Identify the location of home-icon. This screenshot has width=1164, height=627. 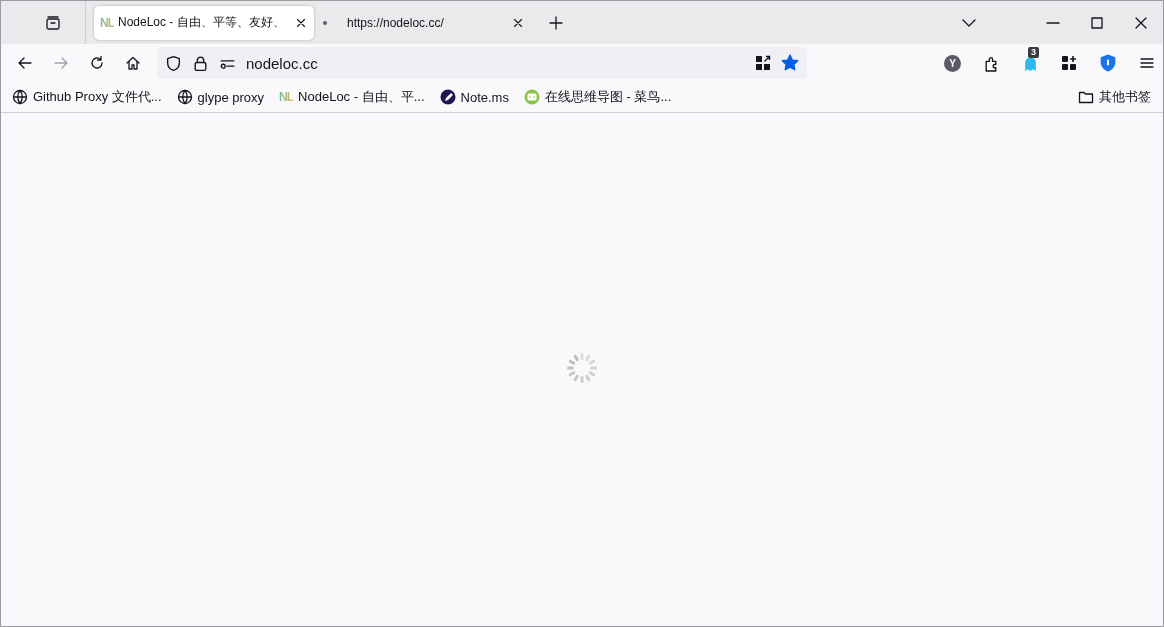
(133, 63).